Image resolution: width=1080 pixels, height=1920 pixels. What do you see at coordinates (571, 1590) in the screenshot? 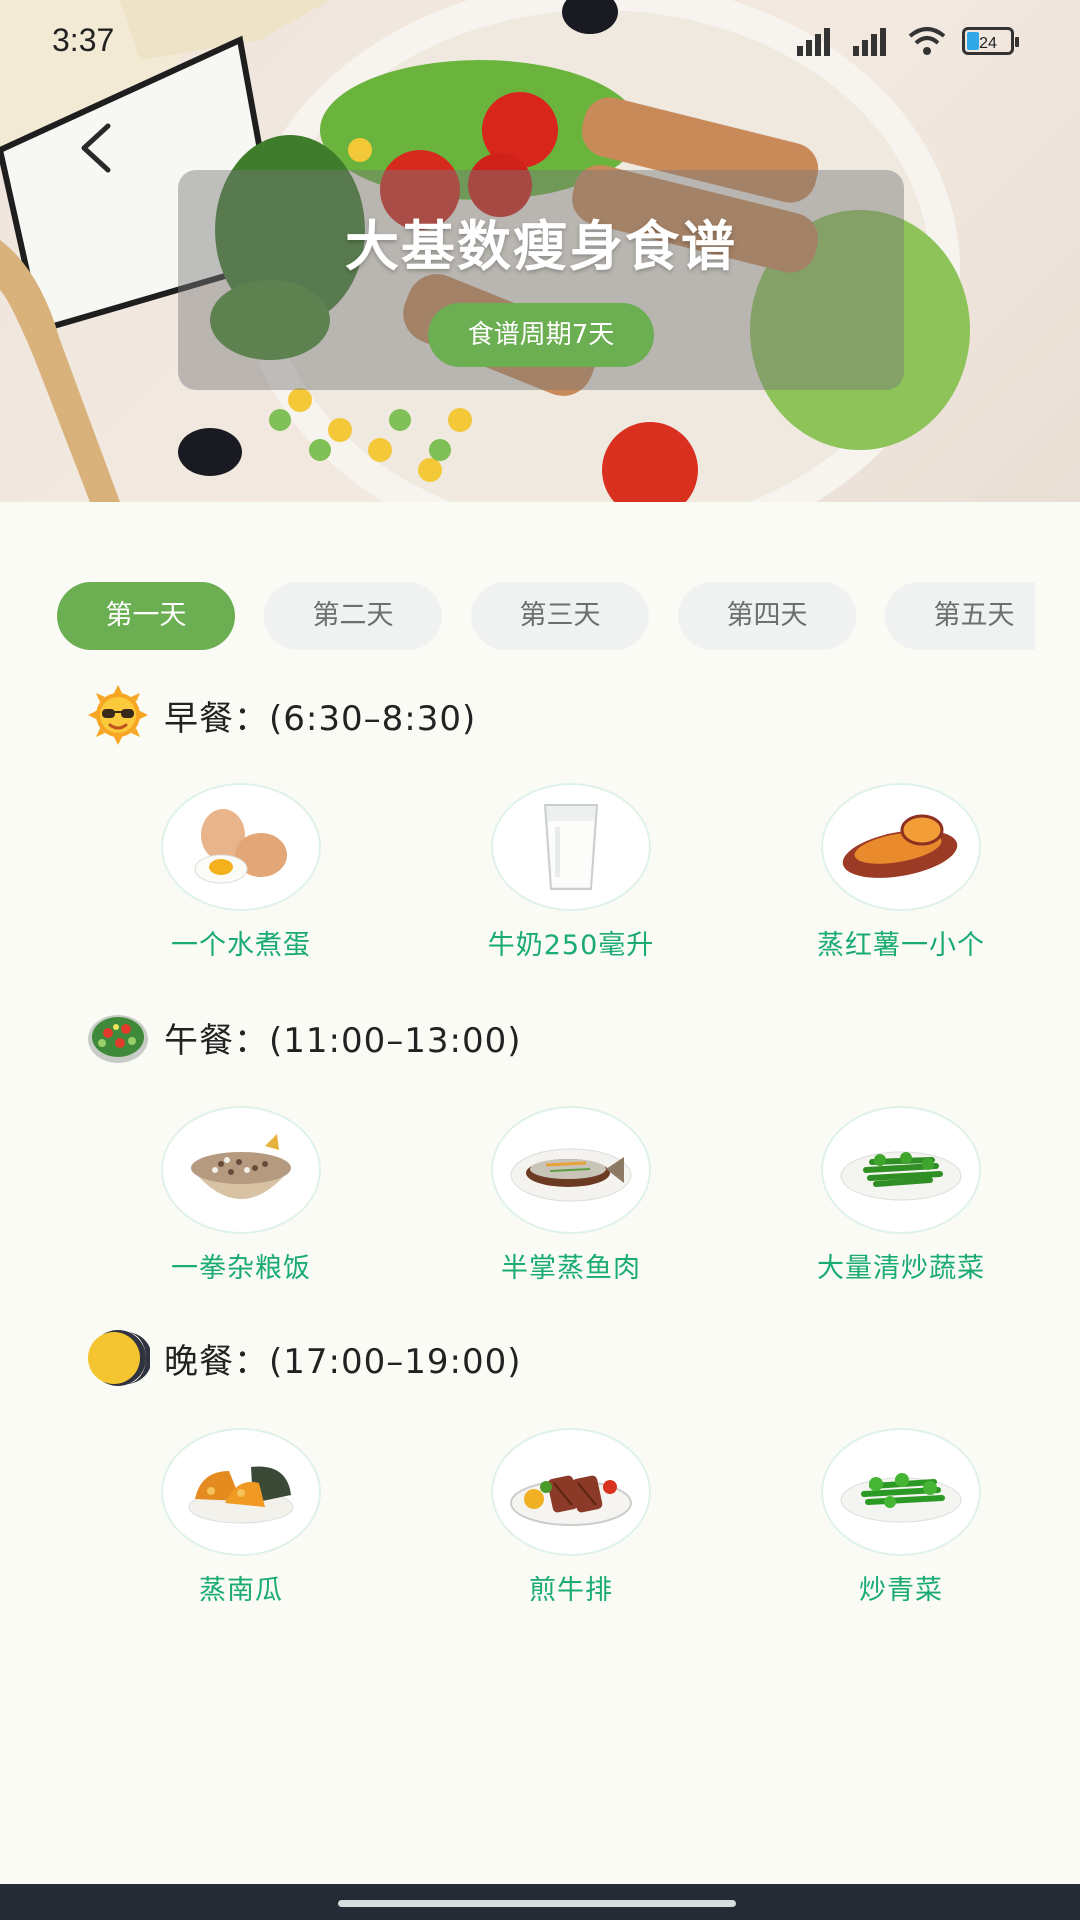
I see `food-label: 煎牛排` at bounding box center [571, 1590].